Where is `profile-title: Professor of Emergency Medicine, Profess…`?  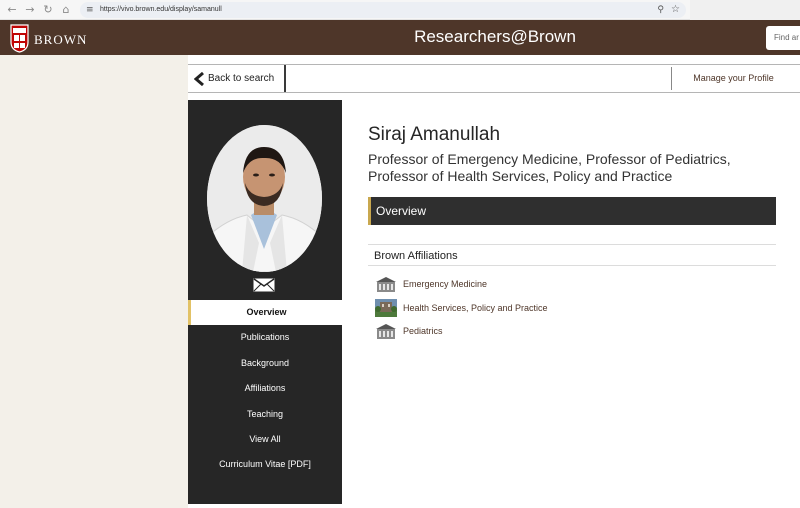 profile-title: Professor of Emergency Medicine, Profess… is located at coordinates (549, 167).